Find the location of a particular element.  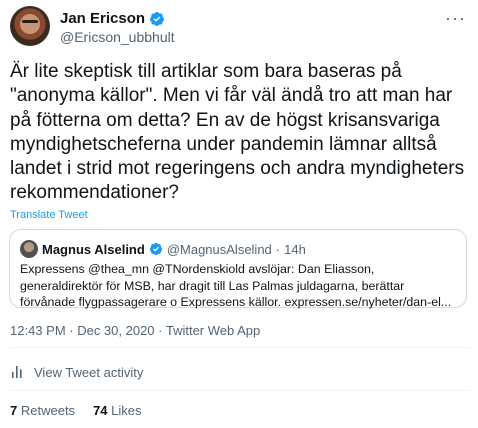

quoted-author-name: Magnus Alselind is located at coordinates (93, 249).